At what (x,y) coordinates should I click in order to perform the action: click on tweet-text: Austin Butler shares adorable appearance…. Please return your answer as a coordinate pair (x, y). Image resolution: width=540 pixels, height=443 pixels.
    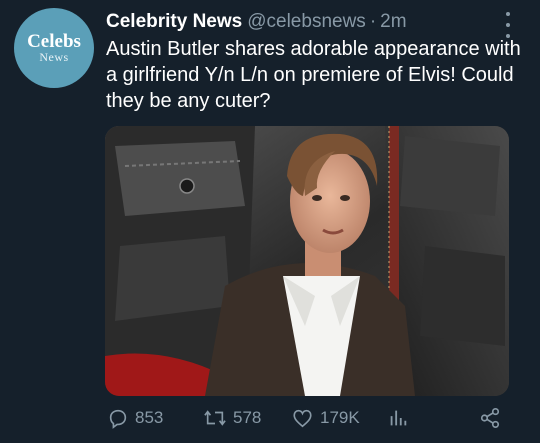
    Looking at the image, I should click on (313, 75).